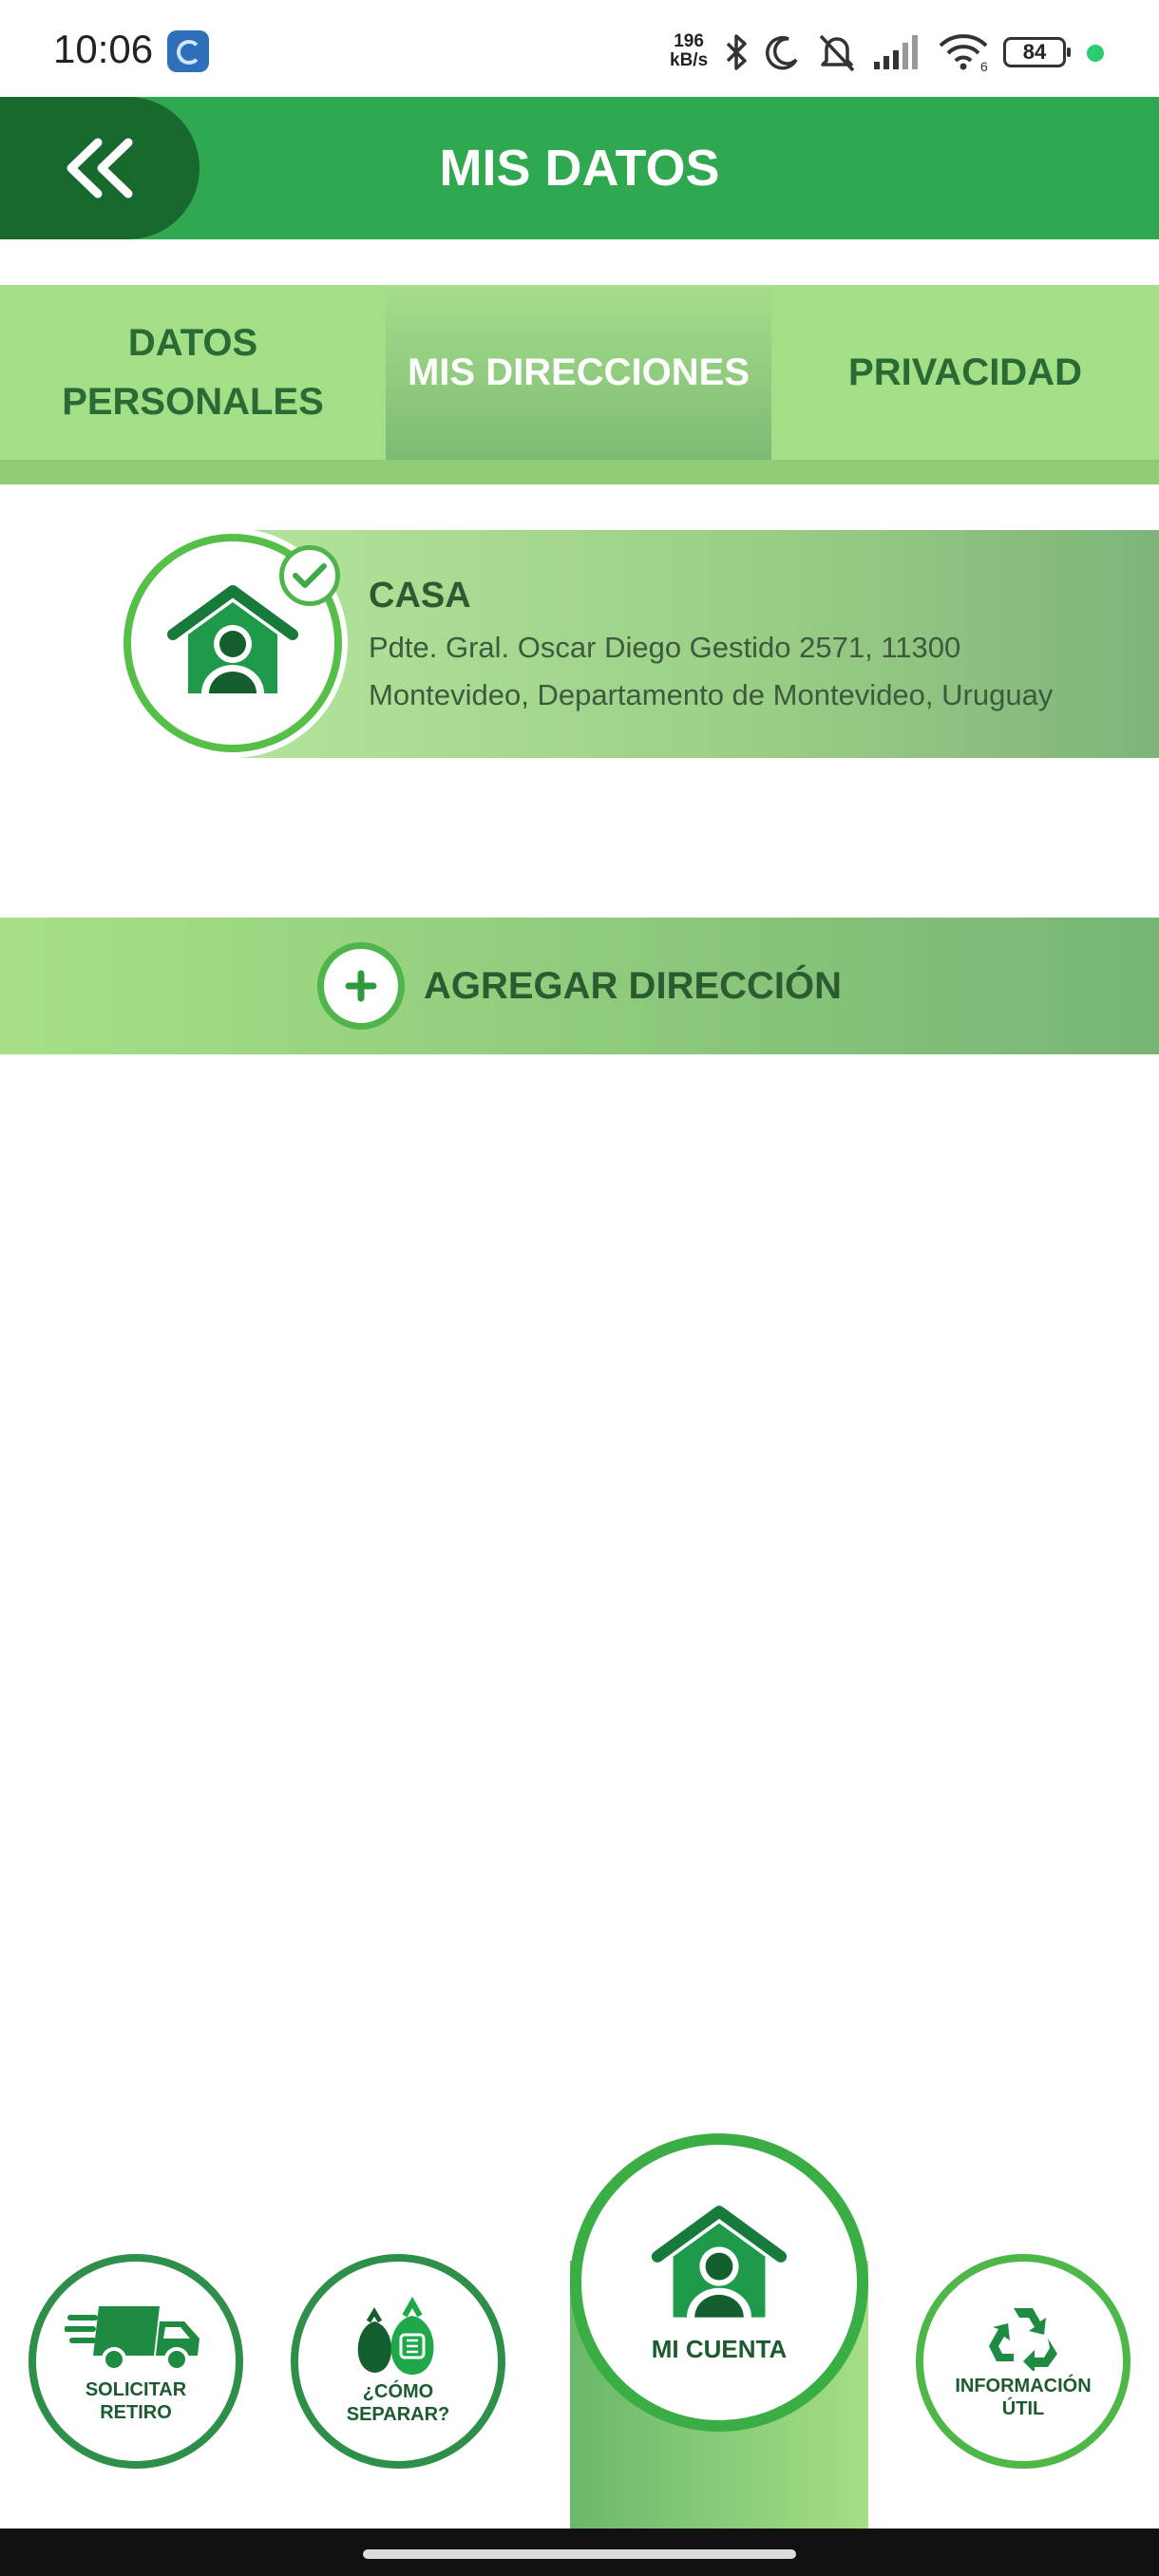 Image resolution: width=1159 pixels, height=2576 pixels. What do you see at coordinates (136, 2389) in the screenshot?
I see `nav-label-line: SOLICITAR` at bounding box center [136, 2389].